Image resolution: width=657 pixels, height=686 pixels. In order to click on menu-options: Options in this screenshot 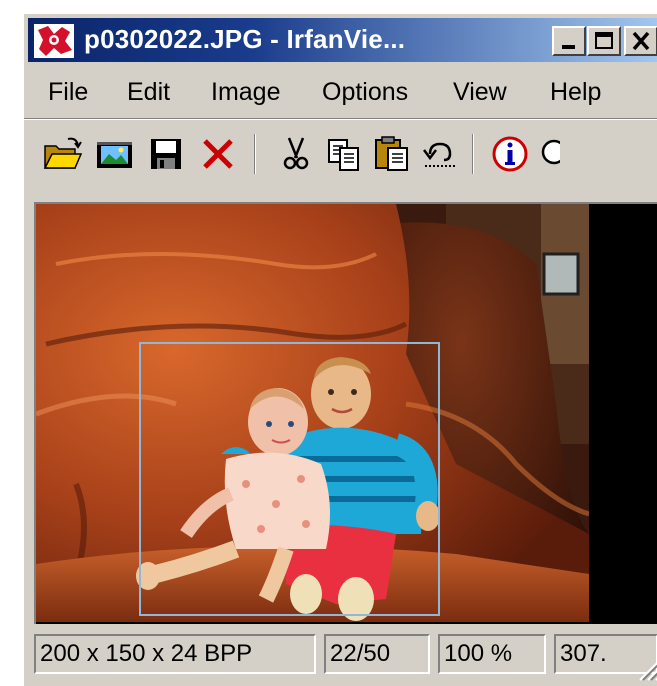, I will do `click(365, 92)`.